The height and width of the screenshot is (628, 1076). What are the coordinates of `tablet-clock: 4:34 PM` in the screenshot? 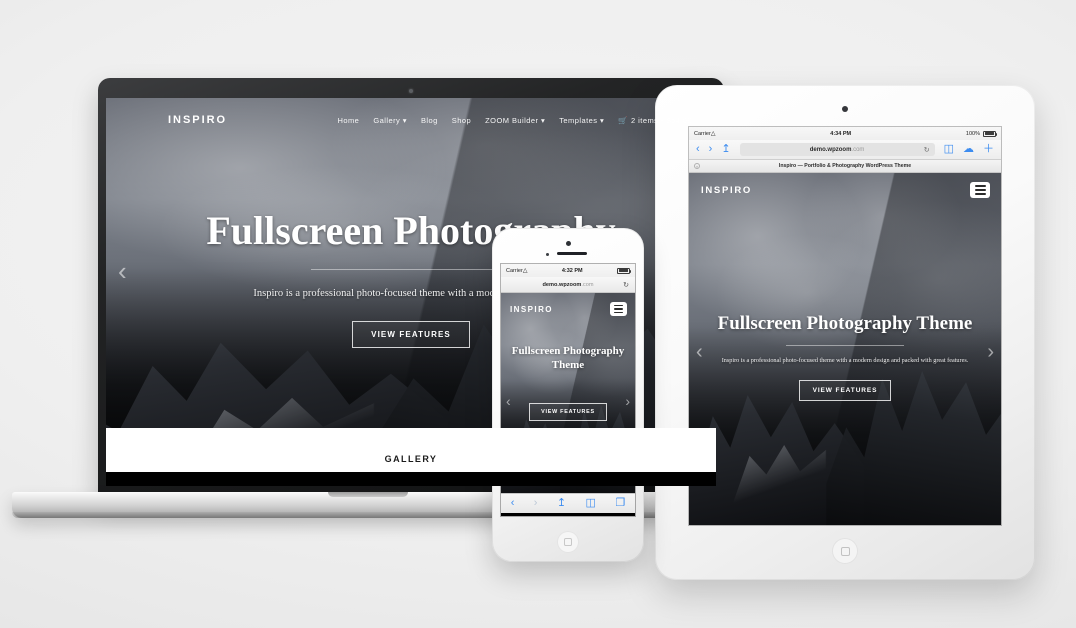 It's located at (841, 133).